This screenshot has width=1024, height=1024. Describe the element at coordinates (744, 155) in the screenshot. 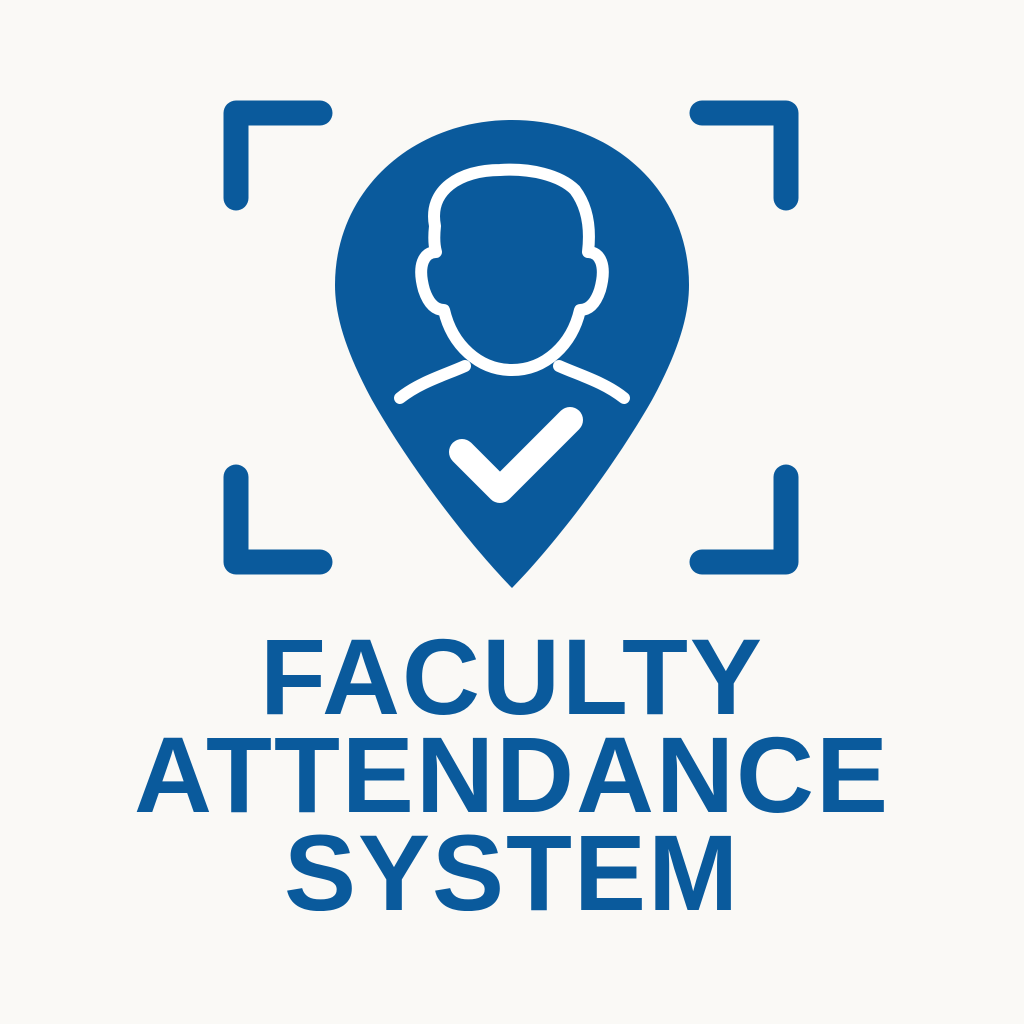

I see `frame-corner-top-right` at that location.